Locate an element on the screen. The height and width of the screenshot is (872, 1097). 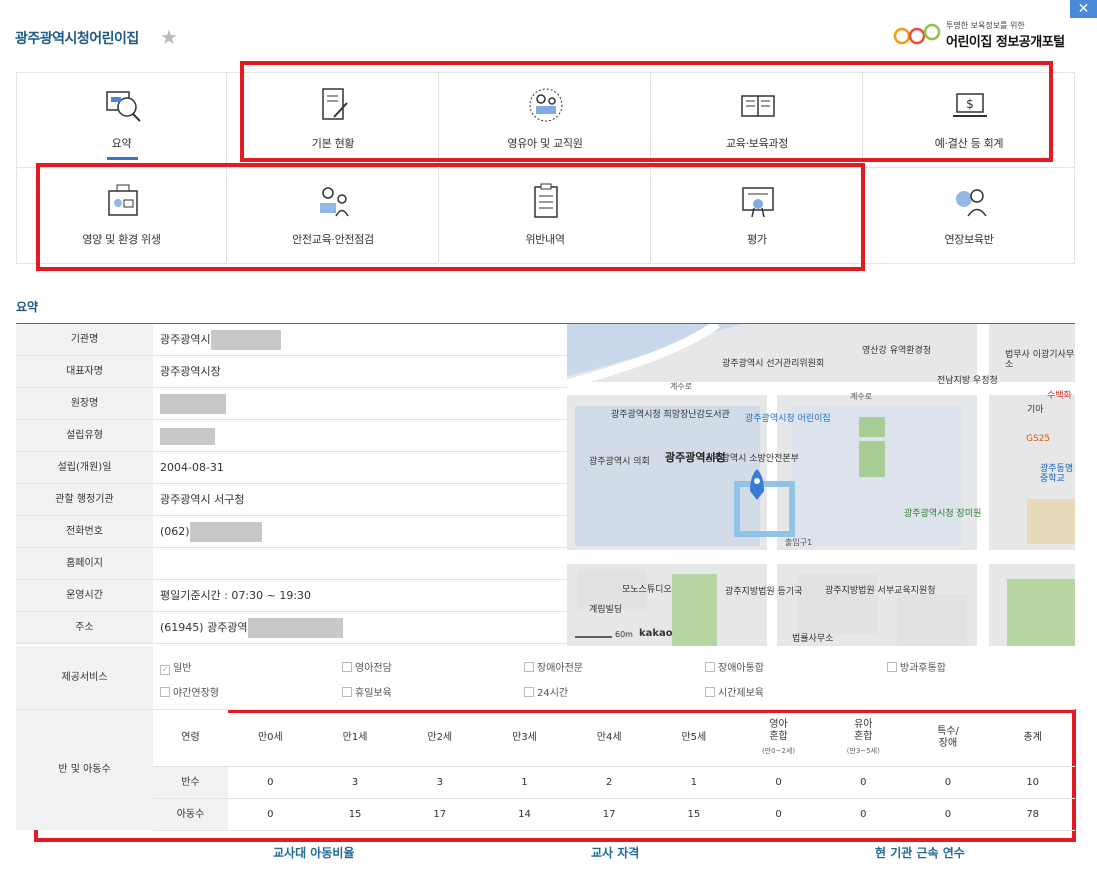
map-label: 법률사무소 is located at coordinates (813, 639).